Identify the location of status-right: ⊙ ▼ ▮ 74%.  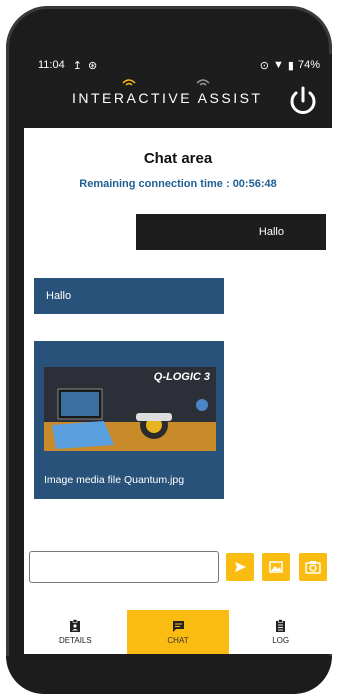
(290, 65).